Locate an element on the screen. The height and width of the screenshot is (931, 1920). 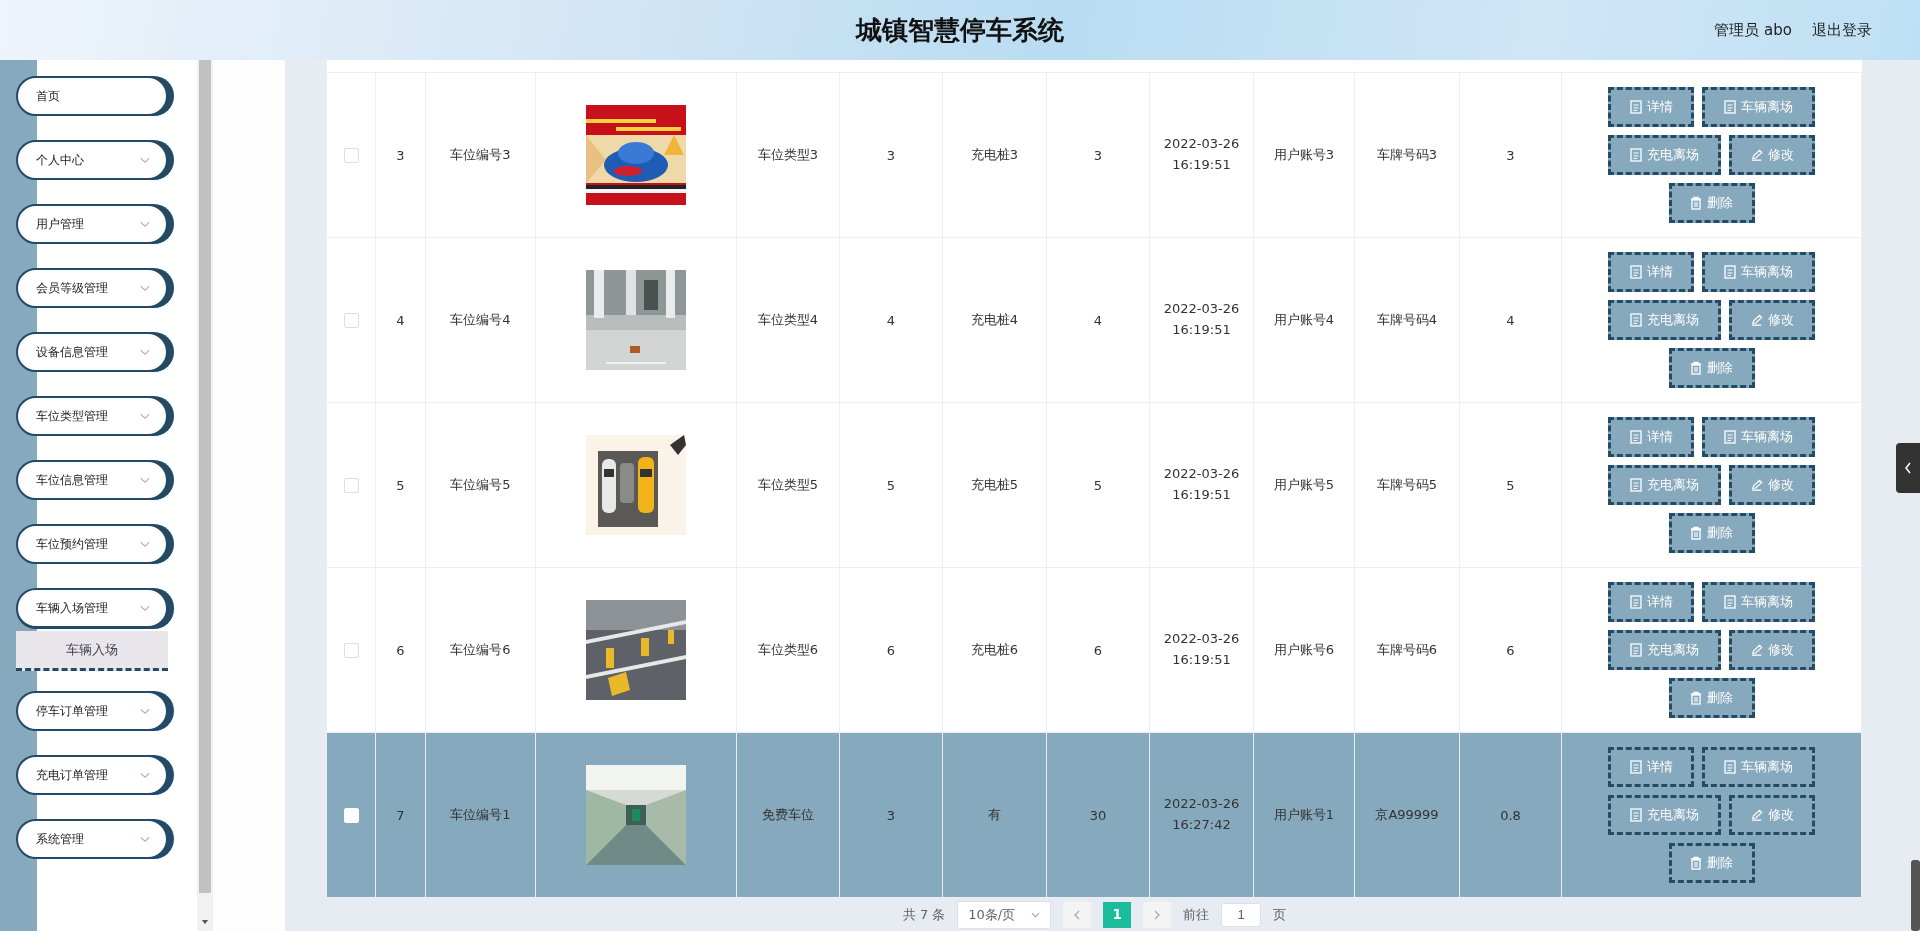
table-row: 4 车位编号4 车位类型4 4 充电桩4 4 2022-03-26 16:19:51 用户账号4 车牌号码4 4 详情 车辆离场 充电离场 修改 删除 is located at coordinates (1094, 320).